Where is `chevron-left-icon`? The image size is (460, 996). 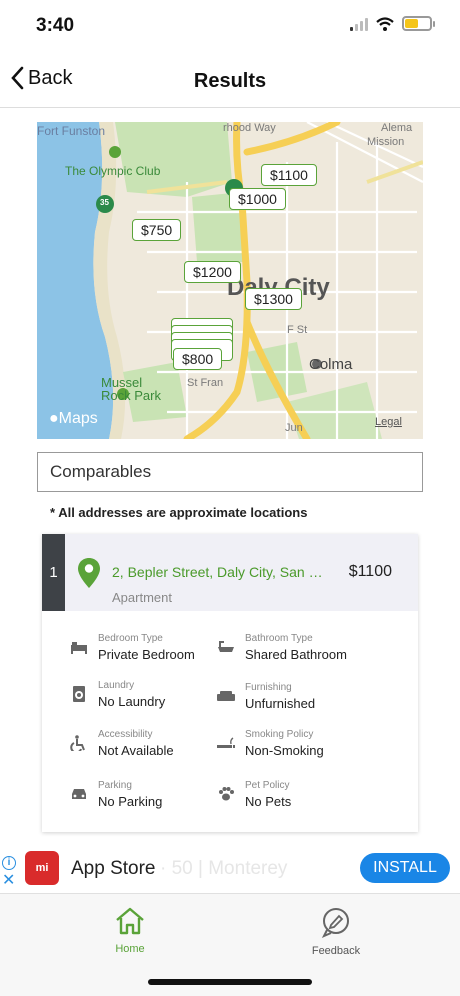
chevron-left-icon is located at coordinates (17, 78).